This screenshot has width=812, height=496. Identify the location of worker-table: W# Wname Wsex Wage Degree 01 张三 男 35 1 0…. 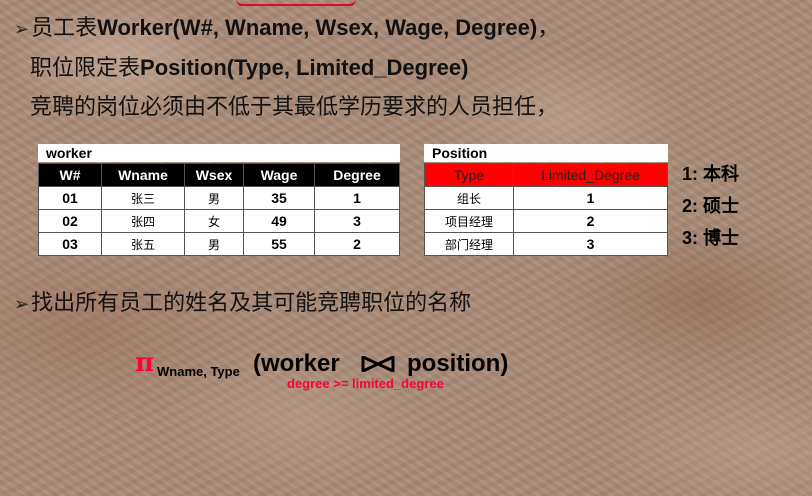
(219, 209).